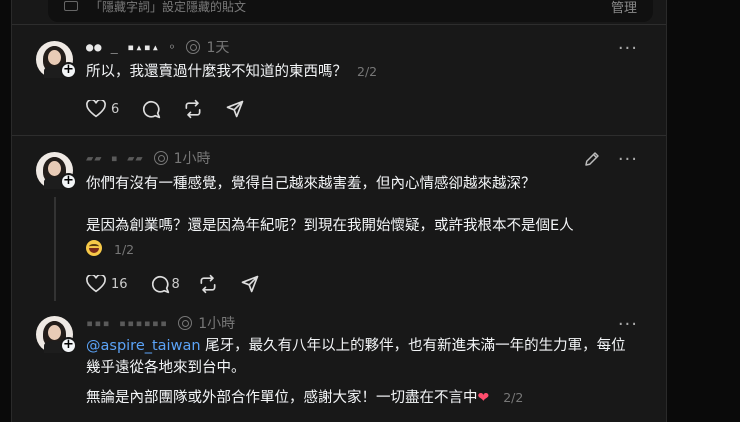 This screenshot has width=740, height=422. I want to click on hidden-words-banner: 「隱藏字詞」設定隱藏的貼文 管理, so click(350, 11).